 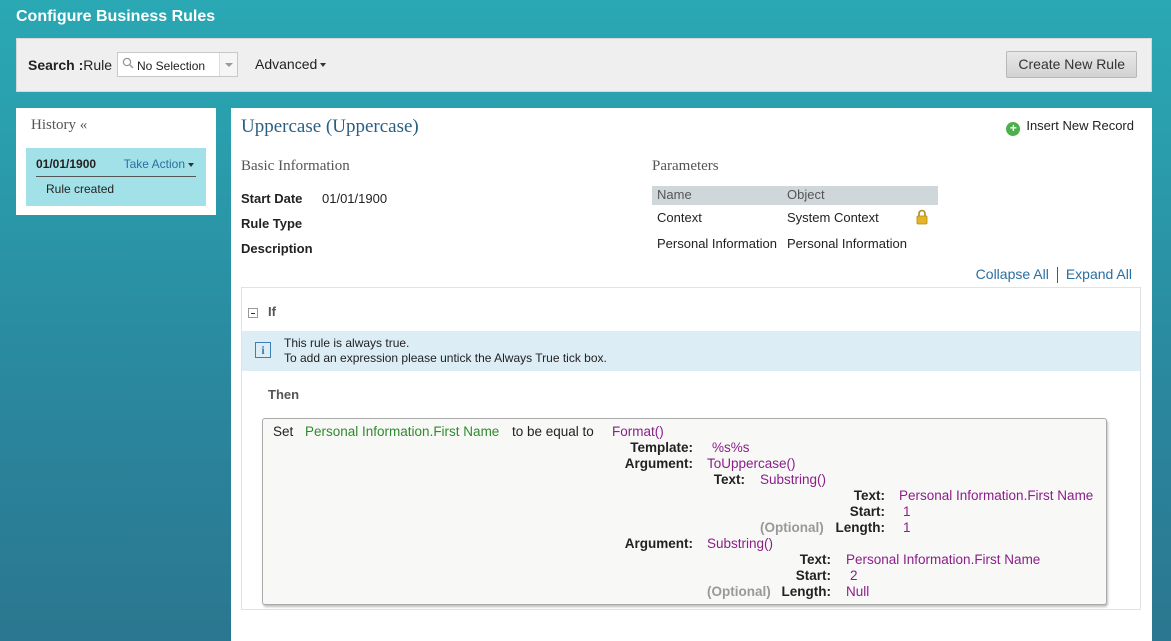 I want to click on history-item: 01/01/1900 Take Action Rule created, so click(x=116, y=177).